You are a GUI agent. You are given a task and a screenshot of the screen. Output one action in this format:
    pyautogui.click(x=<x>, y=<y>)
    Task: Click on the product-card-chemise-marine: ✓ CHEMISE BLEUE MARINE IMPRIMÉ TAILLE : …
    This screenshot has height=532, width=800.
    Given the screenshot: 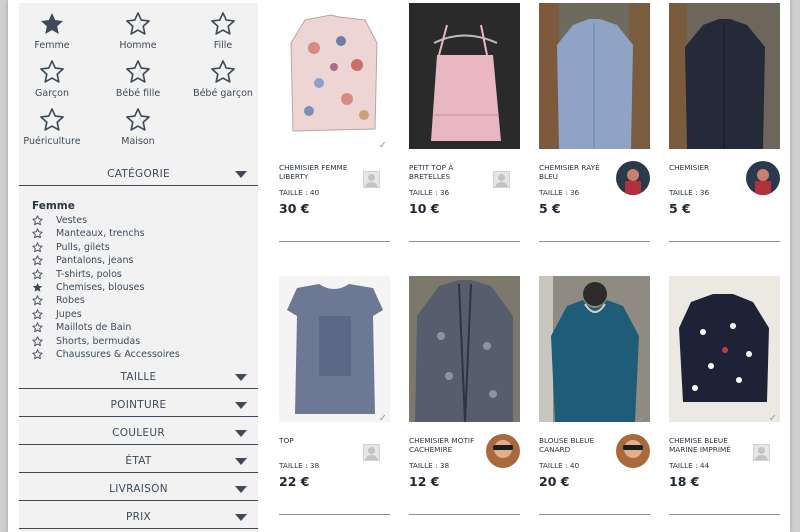 What is the action you would take?
    pyautogui.click(x=724, y=396)
    